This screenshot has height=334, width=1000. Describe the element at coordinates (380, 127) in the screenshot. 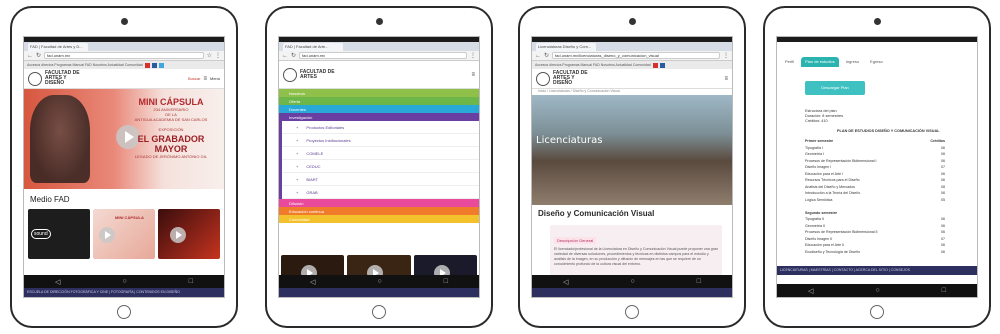

I see `submenu-item: + Productos Editoriales` at that location.